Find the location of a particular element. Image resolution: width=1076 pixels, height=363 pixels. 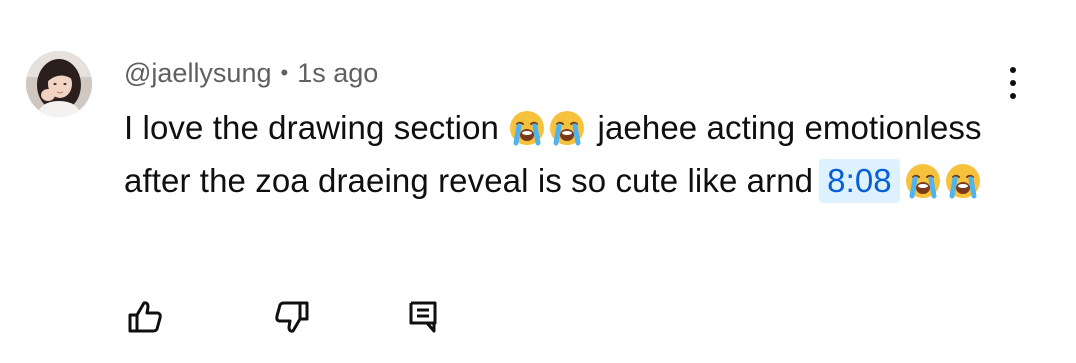

more-options-button is located at coordinates (1013, 83).